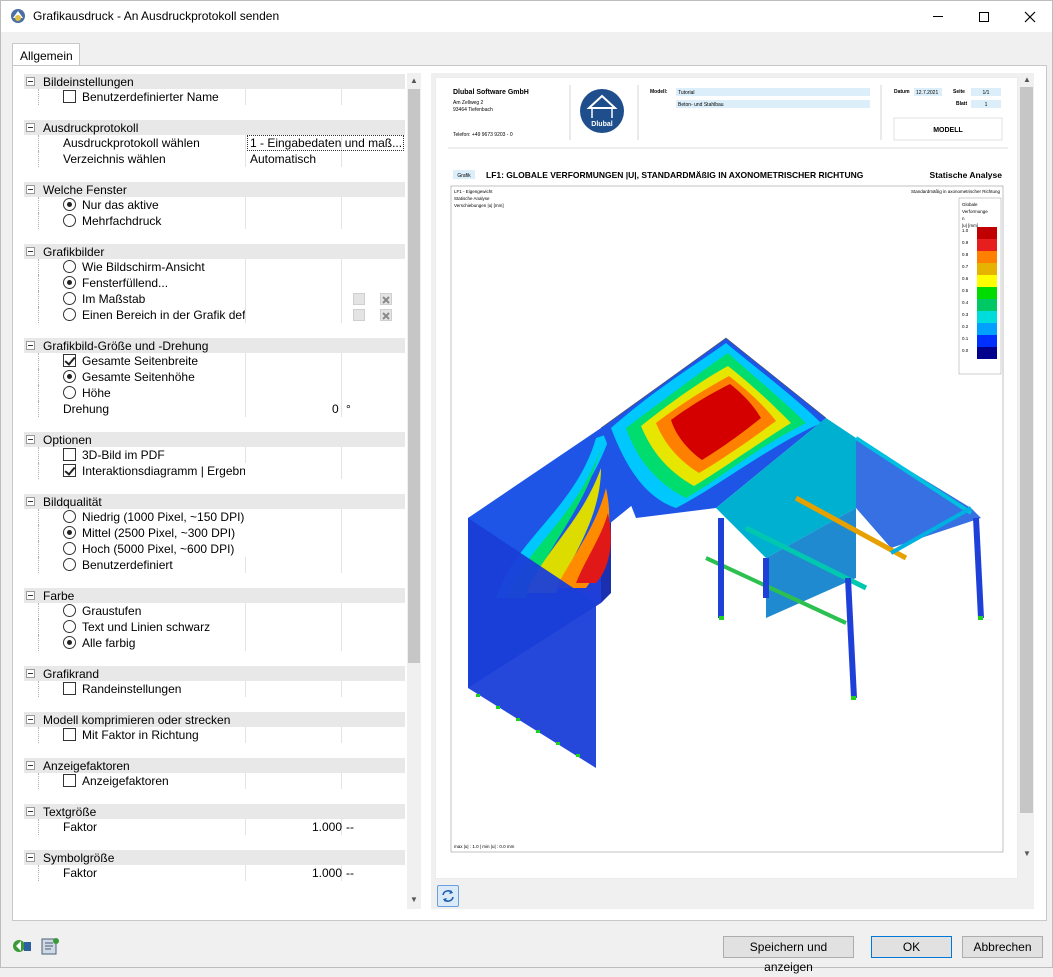 Image resolution: width=1053 pixels, height=977 pixels. What do you see at coordinates (69, 314) in the screenshot?
I see `radio-bereich` at bounding box center [69, 314].